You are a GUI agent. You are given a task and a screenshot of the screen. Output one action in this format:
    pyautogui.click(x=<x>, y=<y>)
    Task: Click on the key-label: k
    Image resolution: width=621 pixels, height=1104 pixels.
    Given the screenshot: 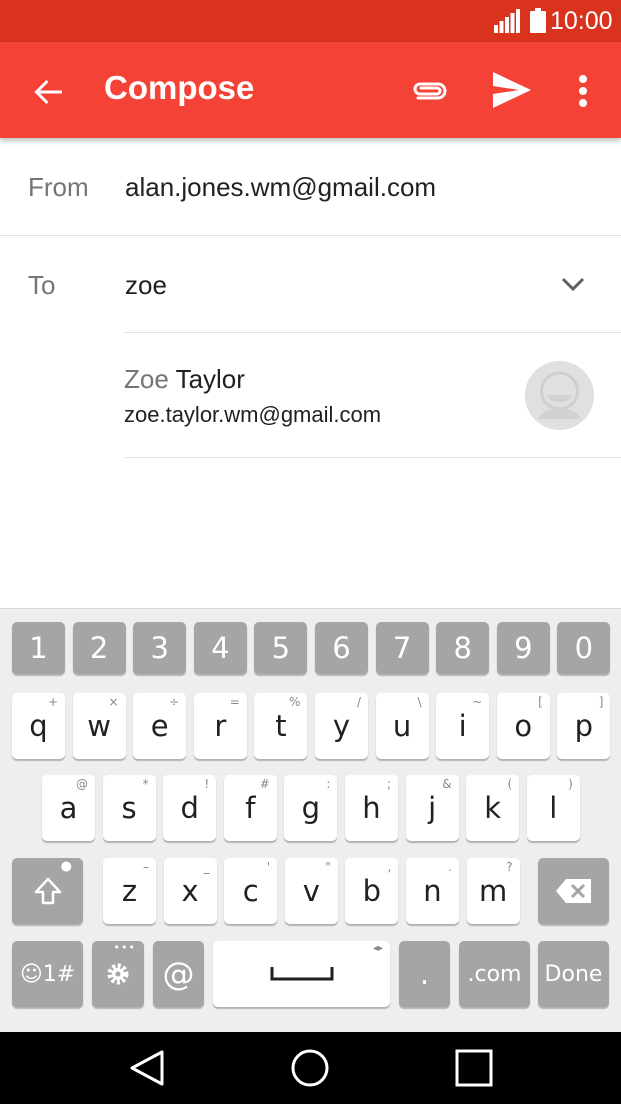 What is the action you would take?
    pyautogui.click(x=493, y=808)
    